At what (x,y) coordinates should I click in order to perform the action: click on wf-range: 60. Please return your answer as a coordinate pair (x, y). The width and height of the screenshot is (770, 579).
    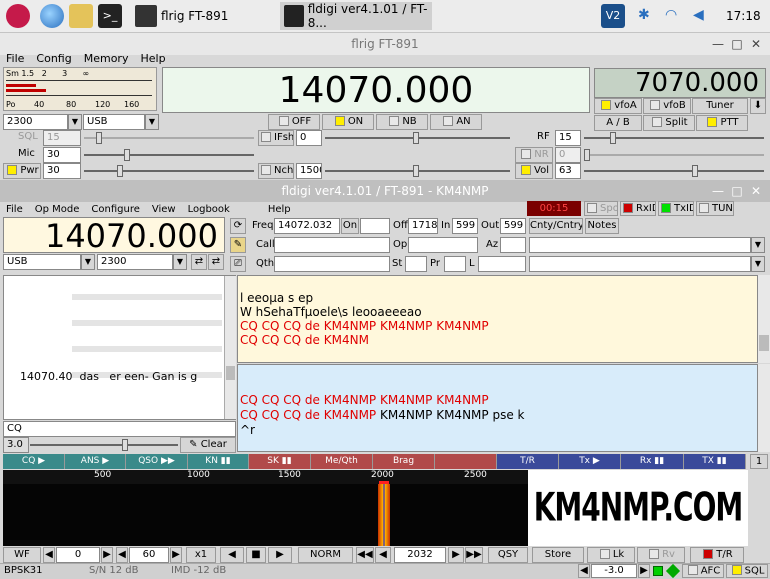
    Looking at the image, I should click on (149, 555).